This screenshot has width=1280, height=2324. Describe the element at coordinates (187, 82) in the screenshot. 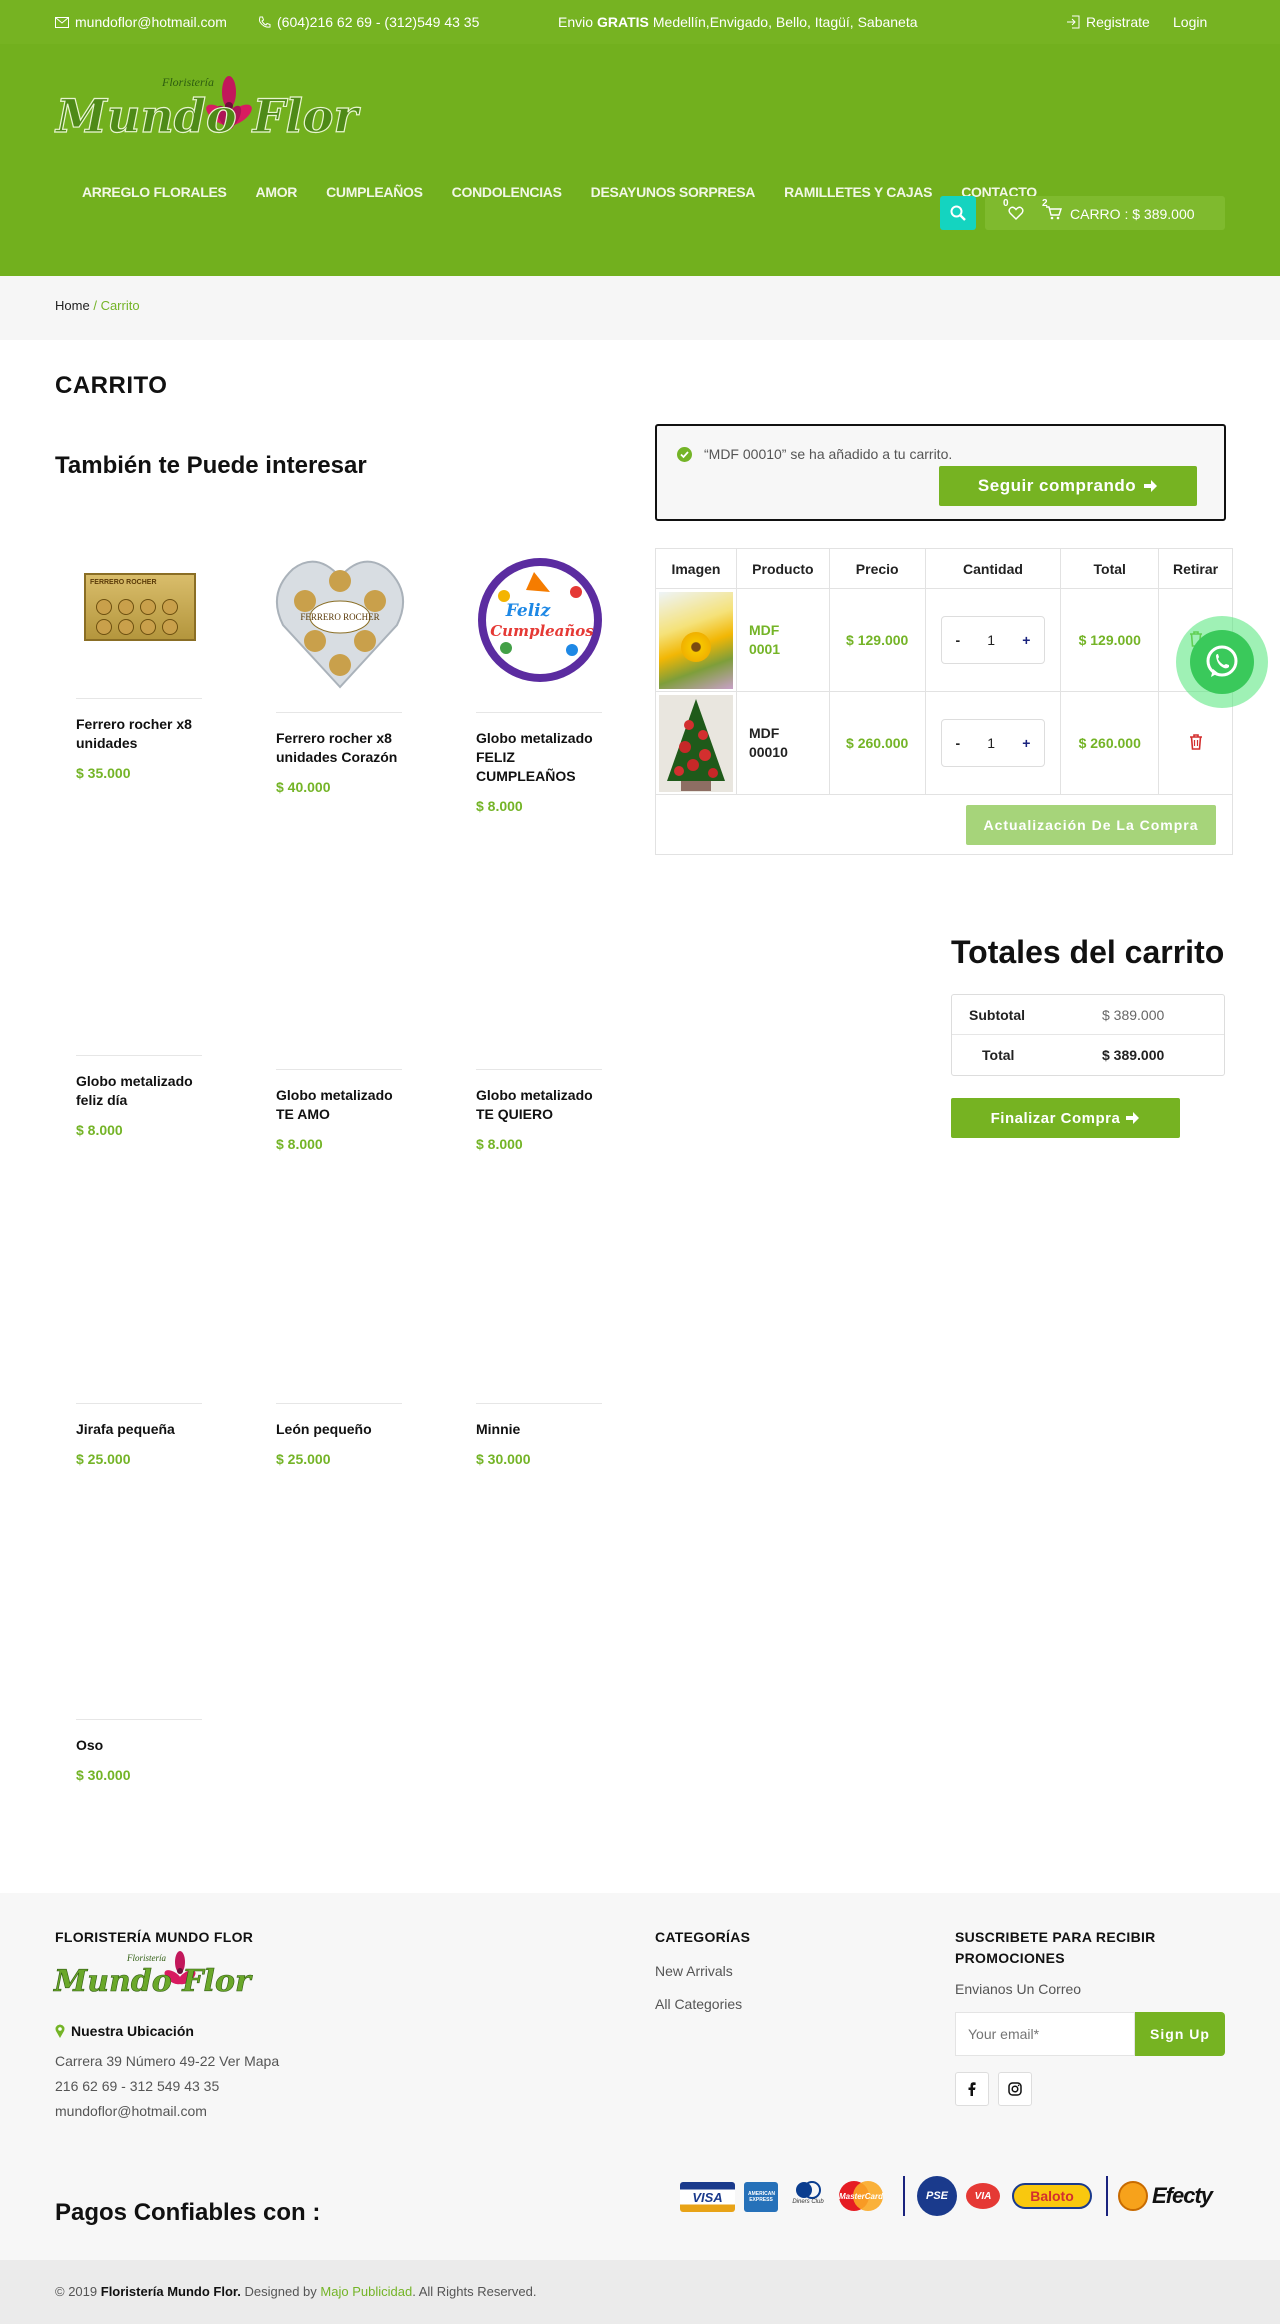

I see `svg-text: Floristería` at that location.